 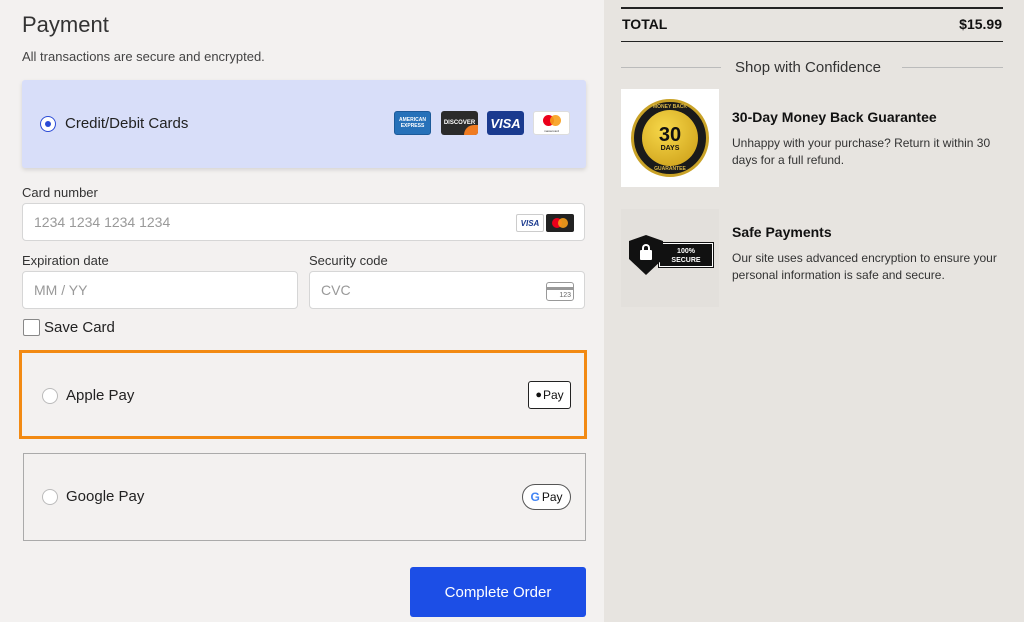 What do you see at coordinates (782, 232) in the screenshot?
I see `safe-payments-title: Safe Payments` at bounding box center [782, 232].